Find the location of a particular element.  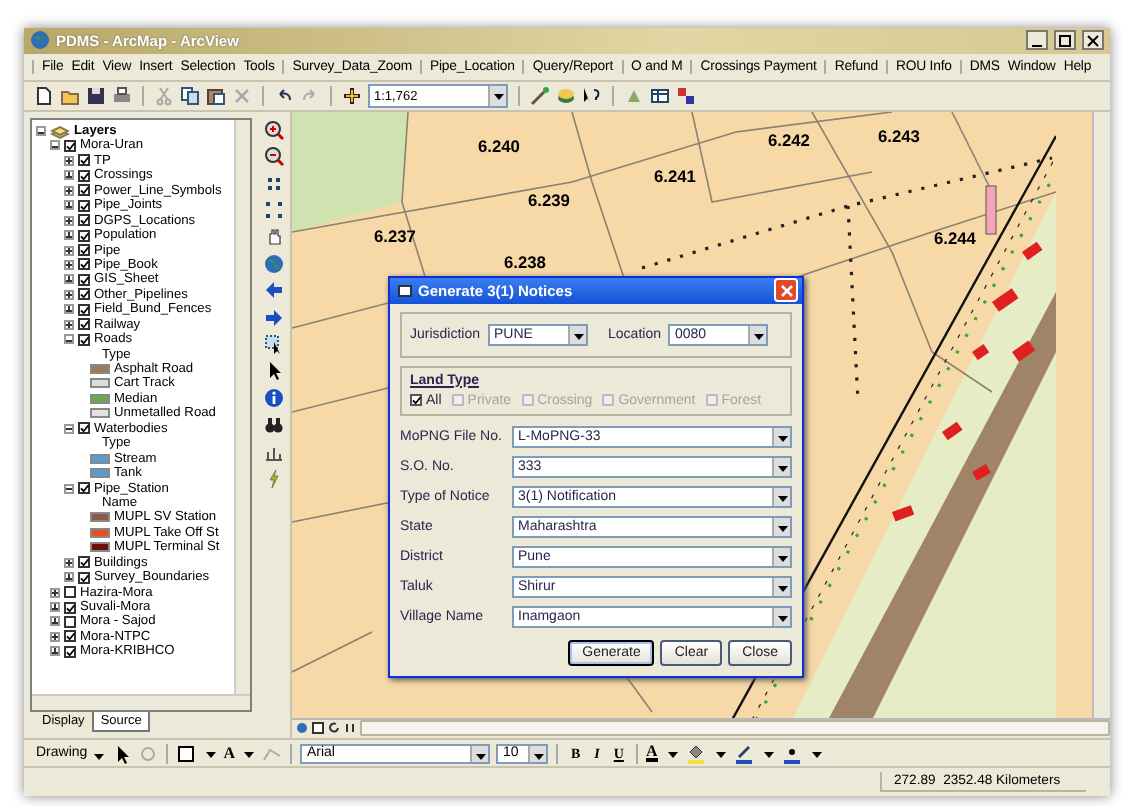

paste-icon is located at coordinates (216, 96).